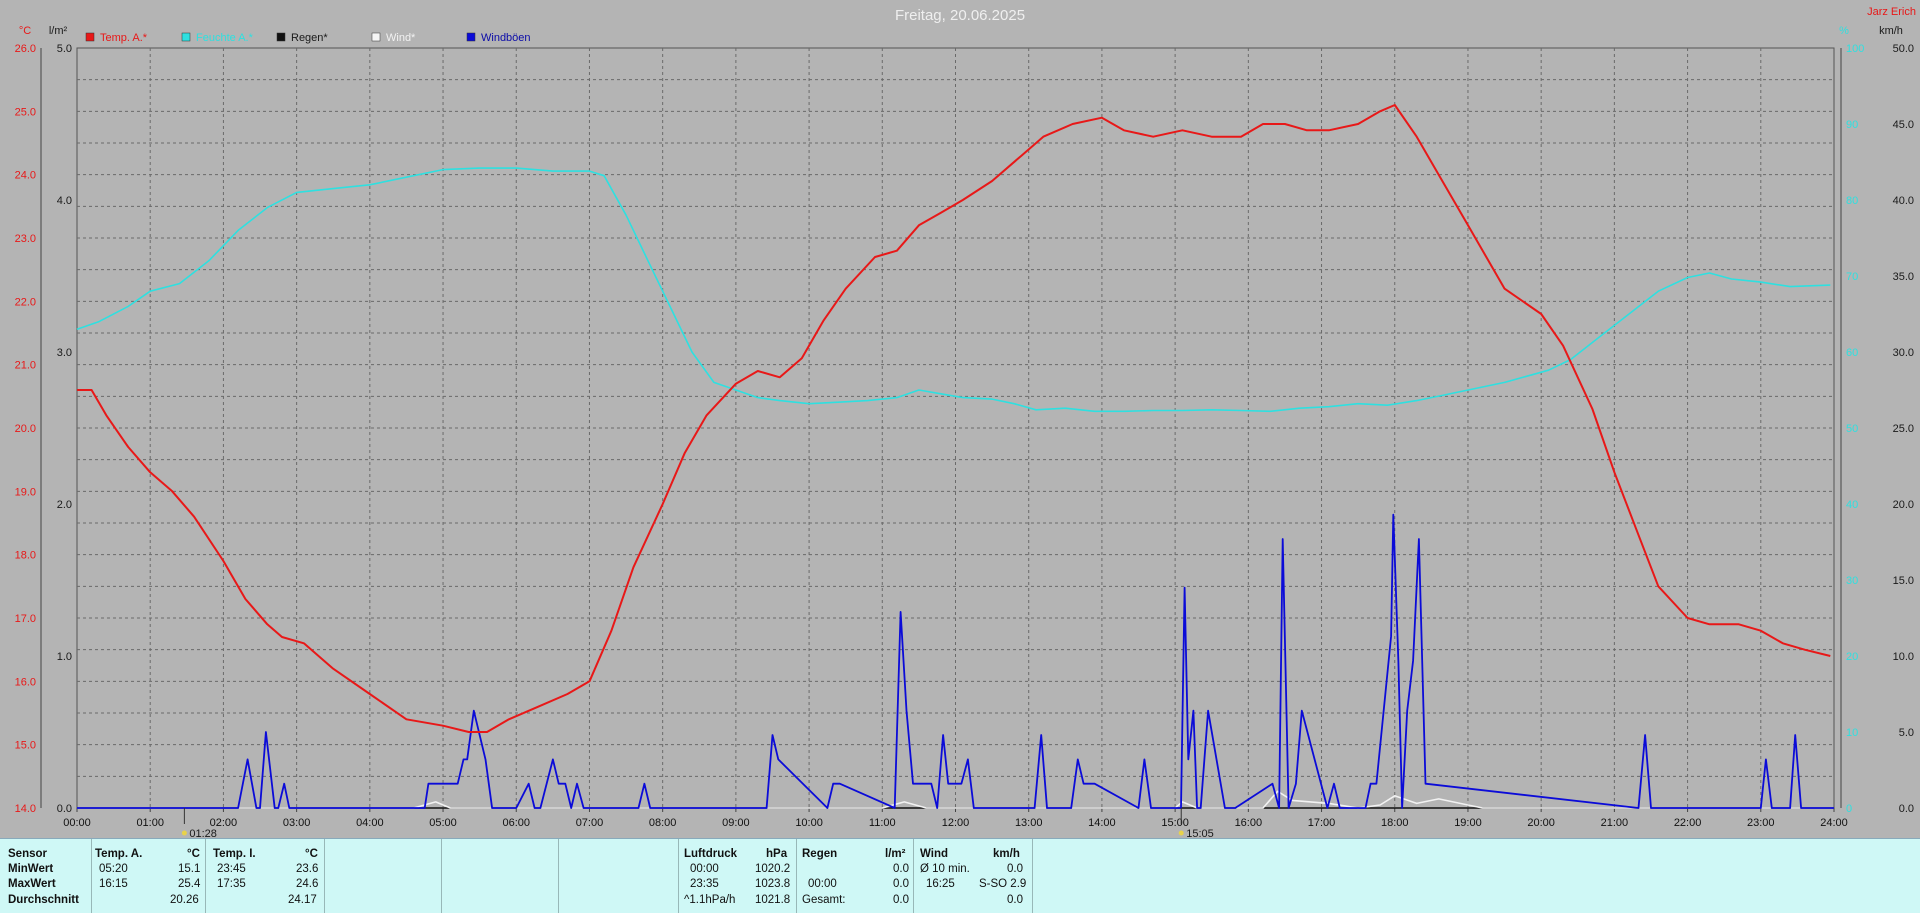  What do you see at coordinates (1891, 31) in the screenshot?
I see `wind-axis-unit: km/h` at bounding box center [1891, 31].